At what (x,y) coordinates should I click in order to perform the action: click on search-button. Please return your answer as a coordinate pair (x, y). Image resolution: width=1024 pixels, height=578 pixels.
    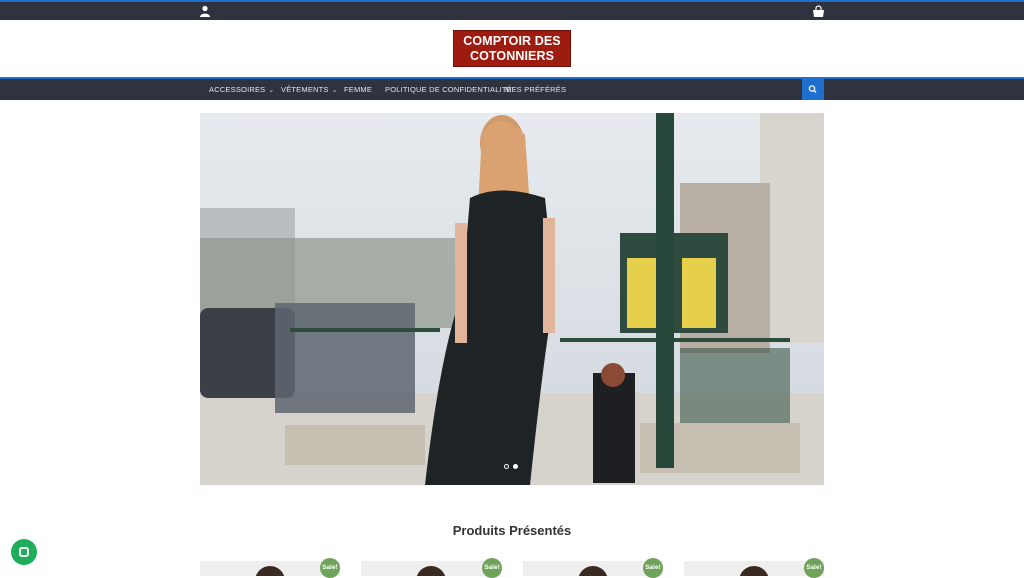
    Looking at the image, I should click on (813, 89).